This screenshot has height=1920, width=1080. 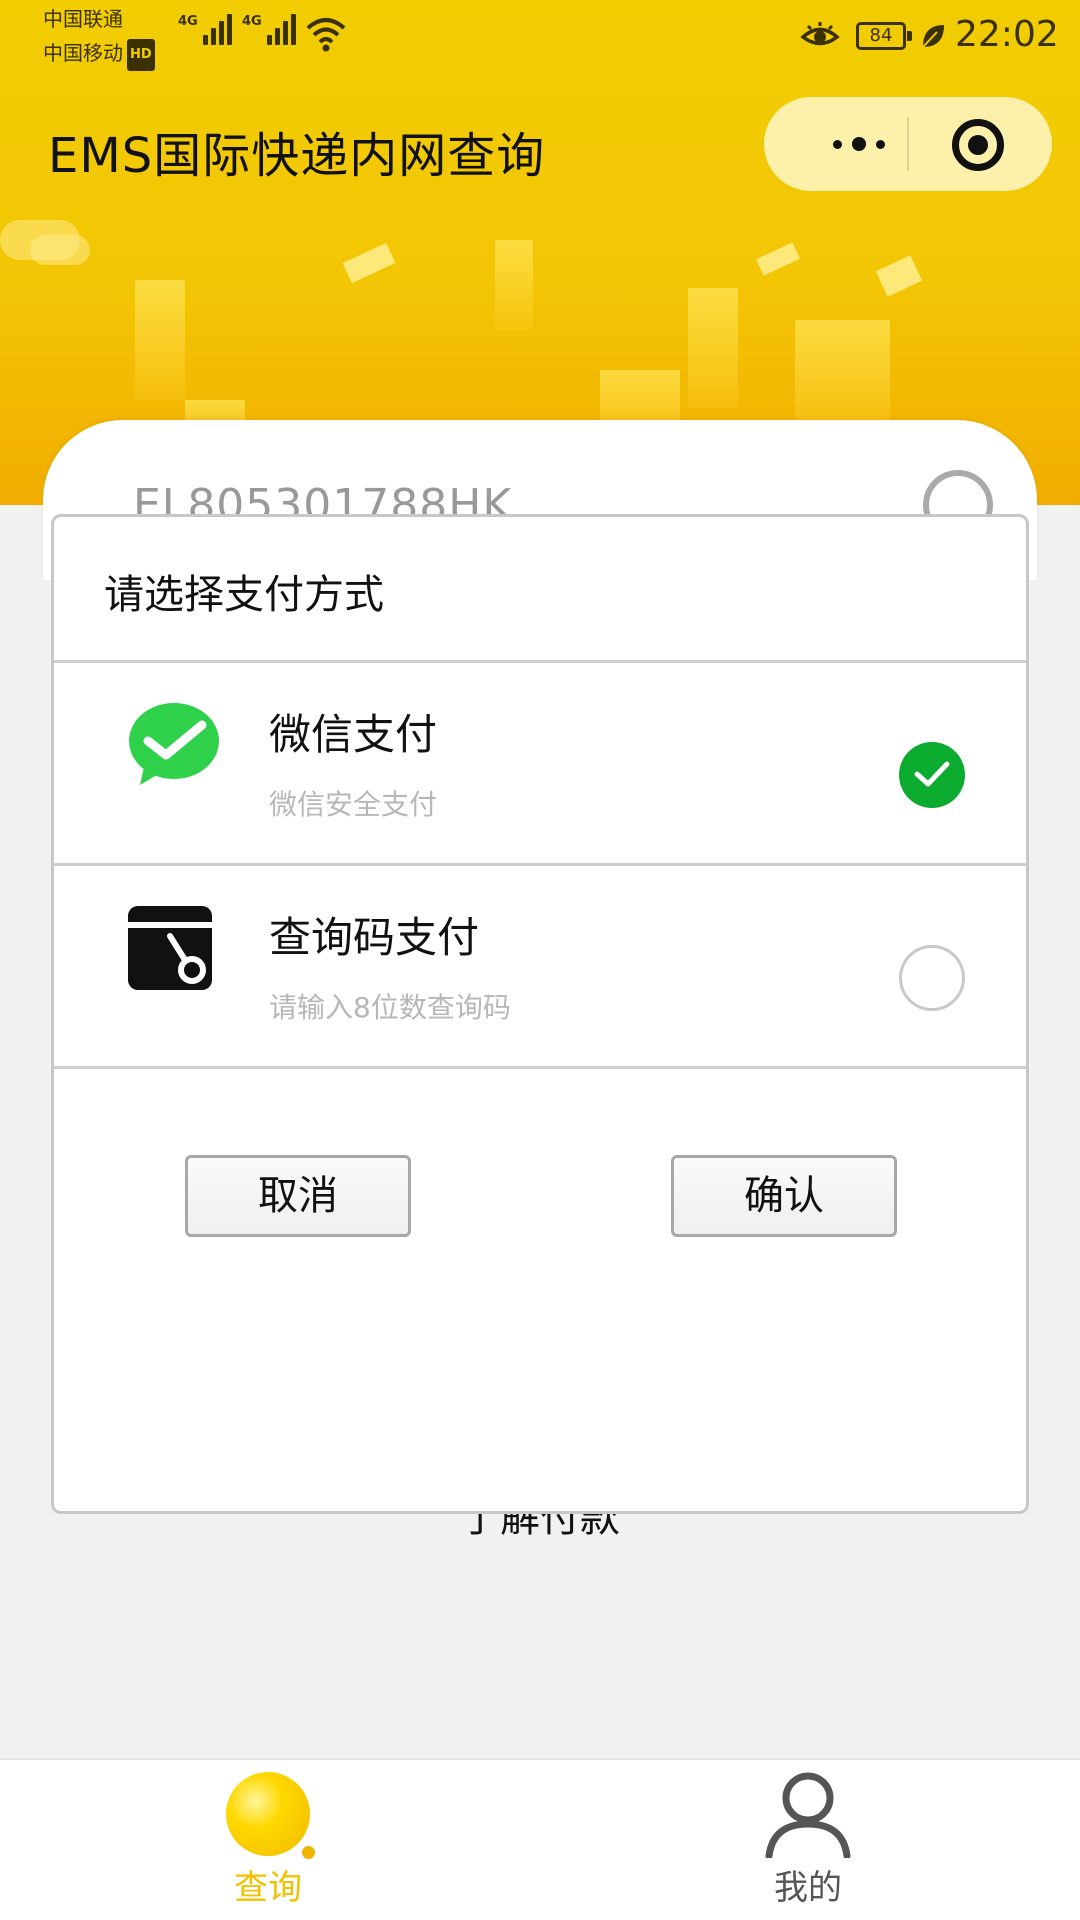 What do you see at coordinates (540, 763) in the screenshot?
I see `payment-option-wechat: 微信支付 微信安全支付` at bounding box center [540, 763].